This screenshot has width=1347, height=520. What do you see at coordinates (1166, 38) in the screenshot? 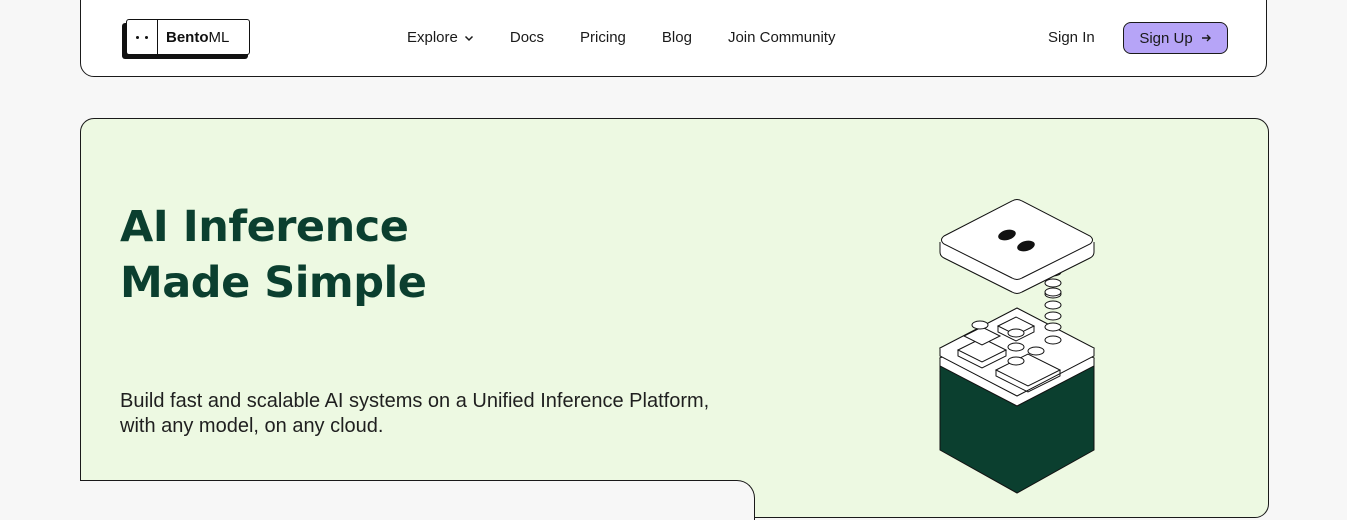
I see `sign-up-label: Sign Up` at bounding box center [1166, 38].